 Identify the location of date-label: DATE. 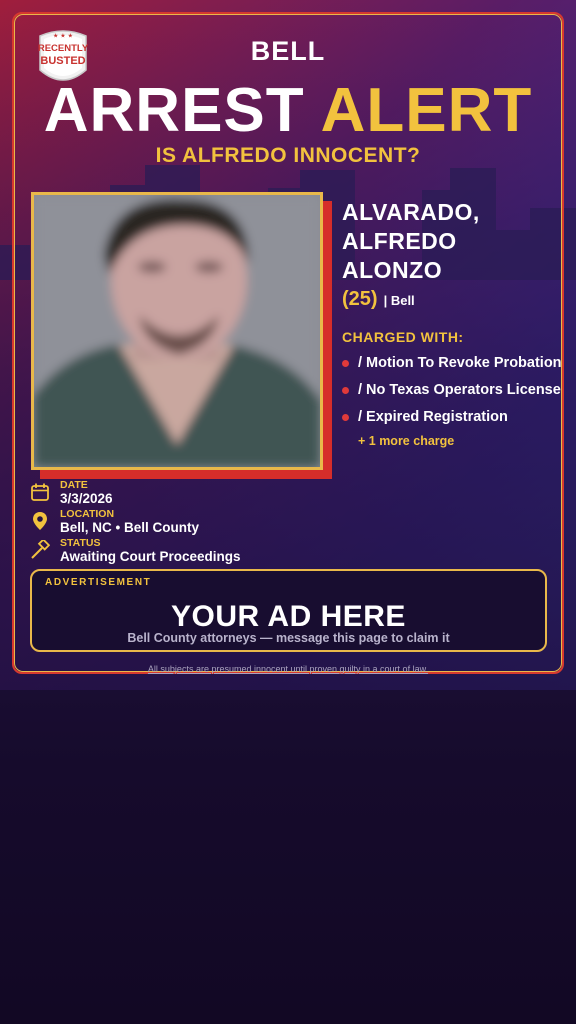
(74, 485).